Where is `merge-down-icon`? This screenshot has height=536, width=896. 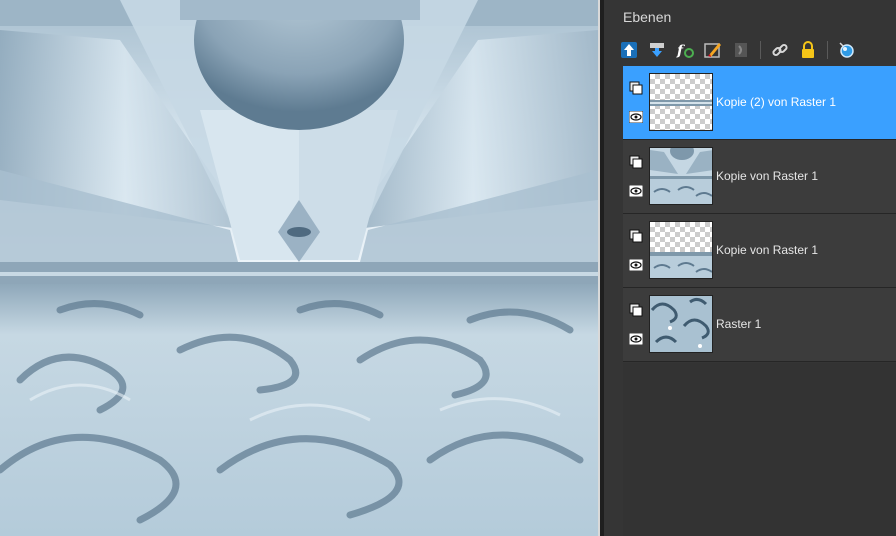
merge-down-icon is located at coordinates (657, 50).